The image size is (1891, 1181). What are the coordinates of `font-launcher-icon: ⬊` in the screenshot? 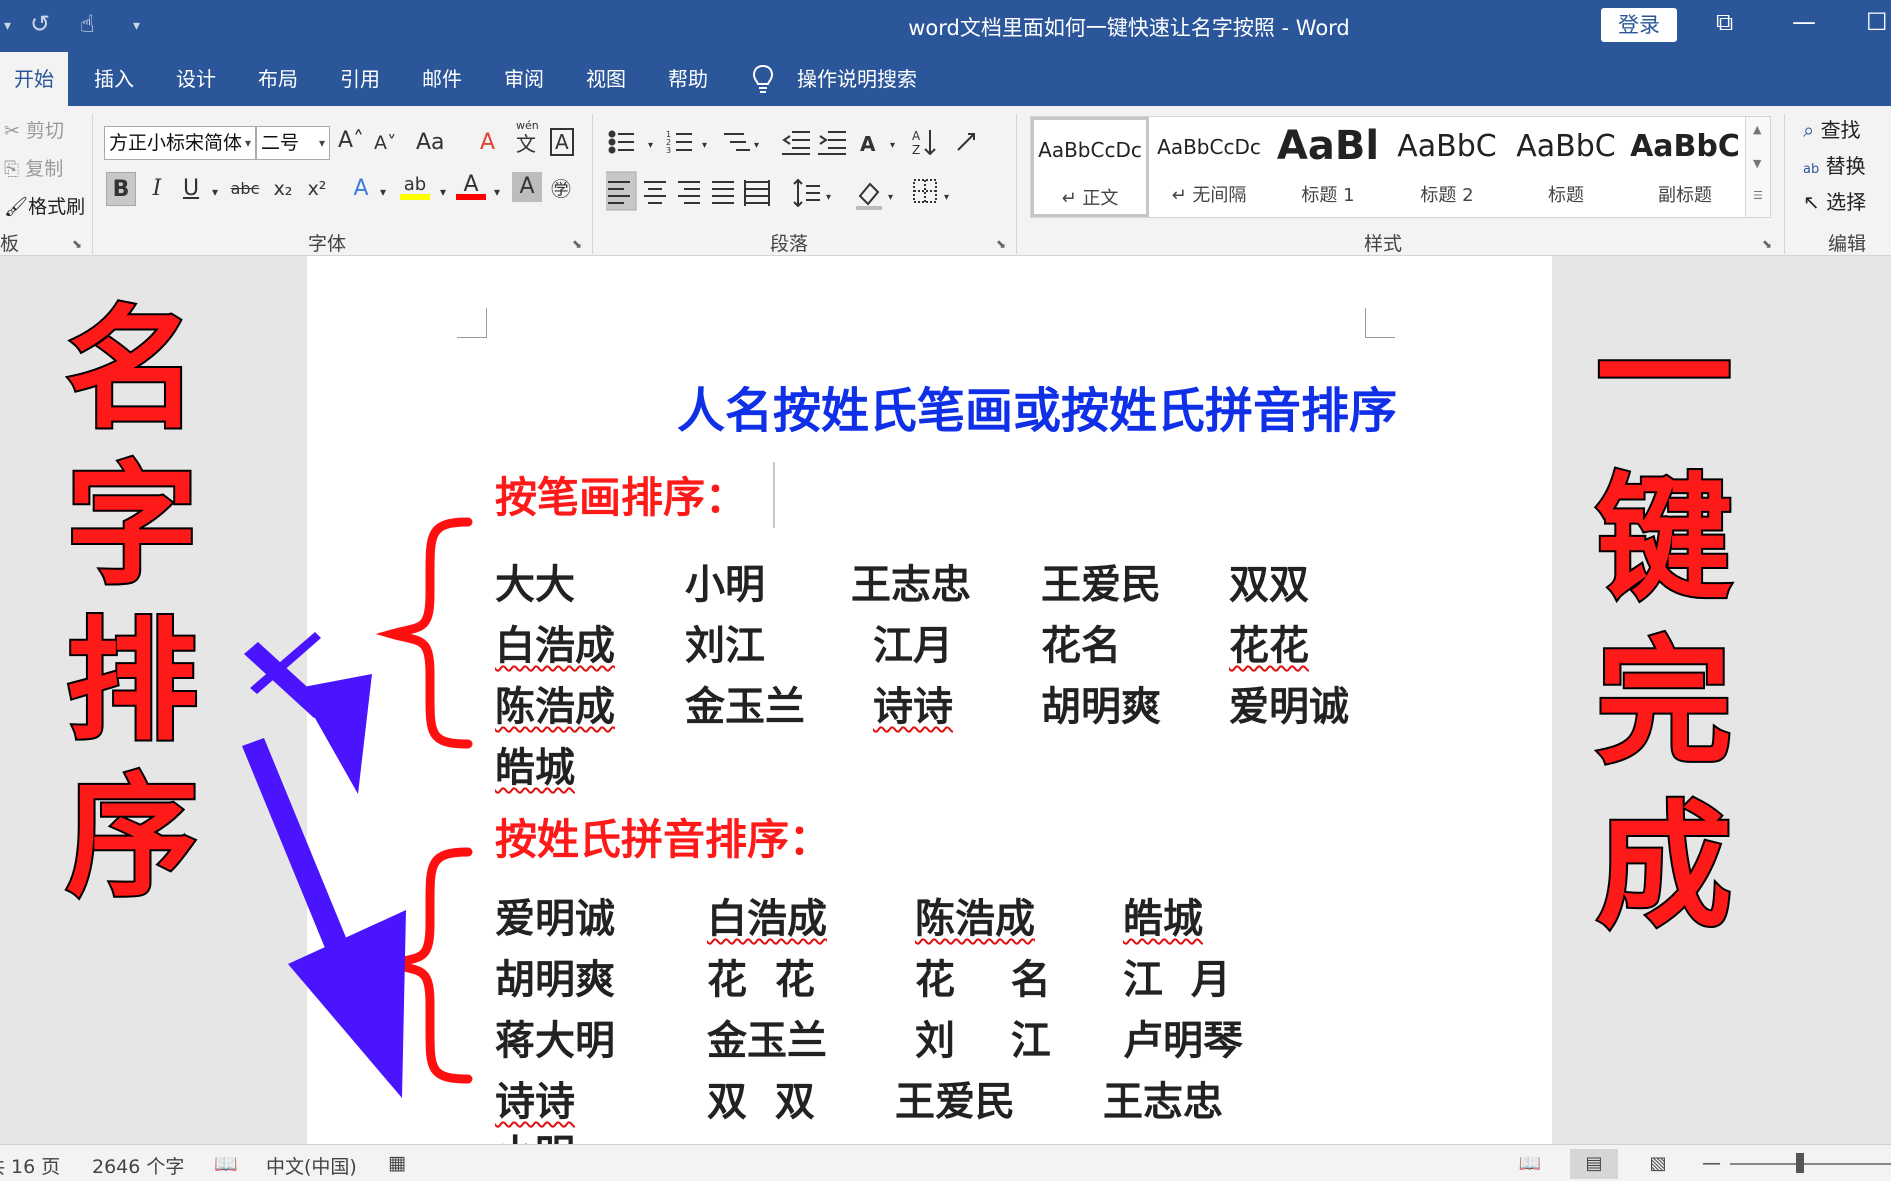 It's located at (577, 244).